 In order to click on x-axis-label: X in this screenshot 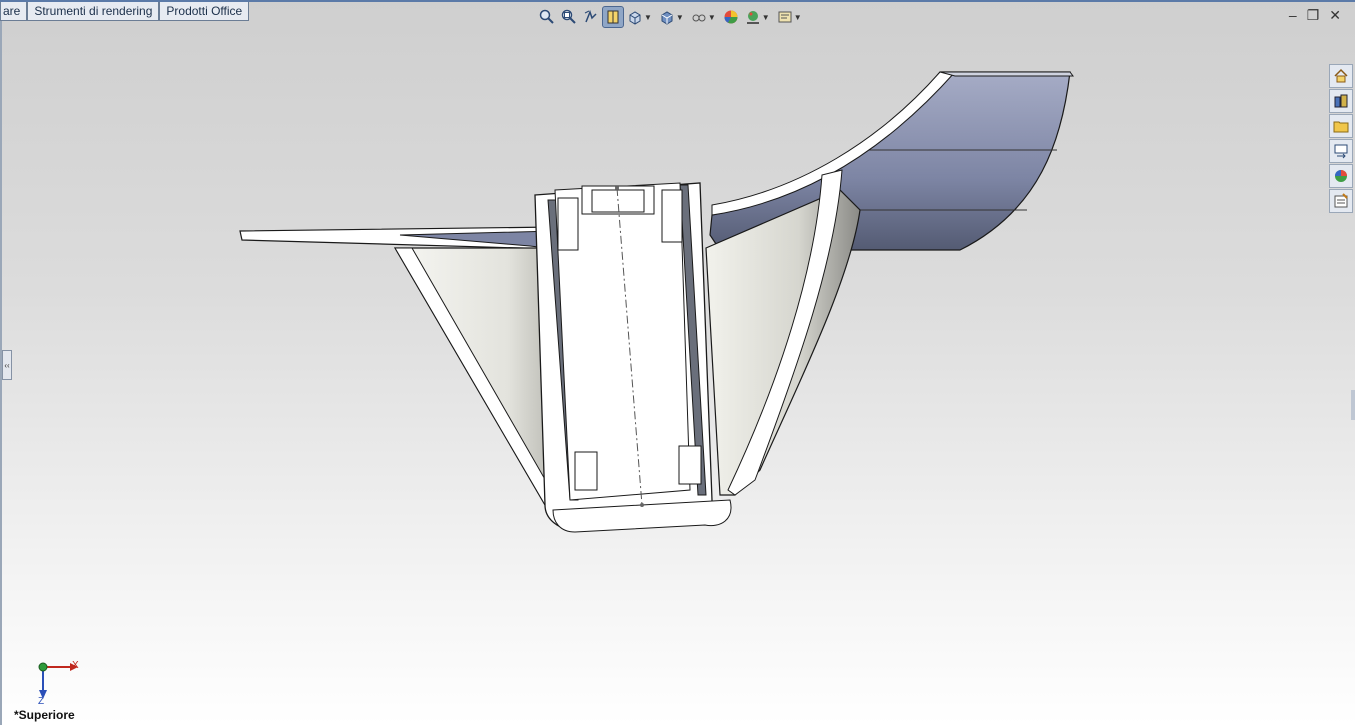, I will do `click(75, 665)`.